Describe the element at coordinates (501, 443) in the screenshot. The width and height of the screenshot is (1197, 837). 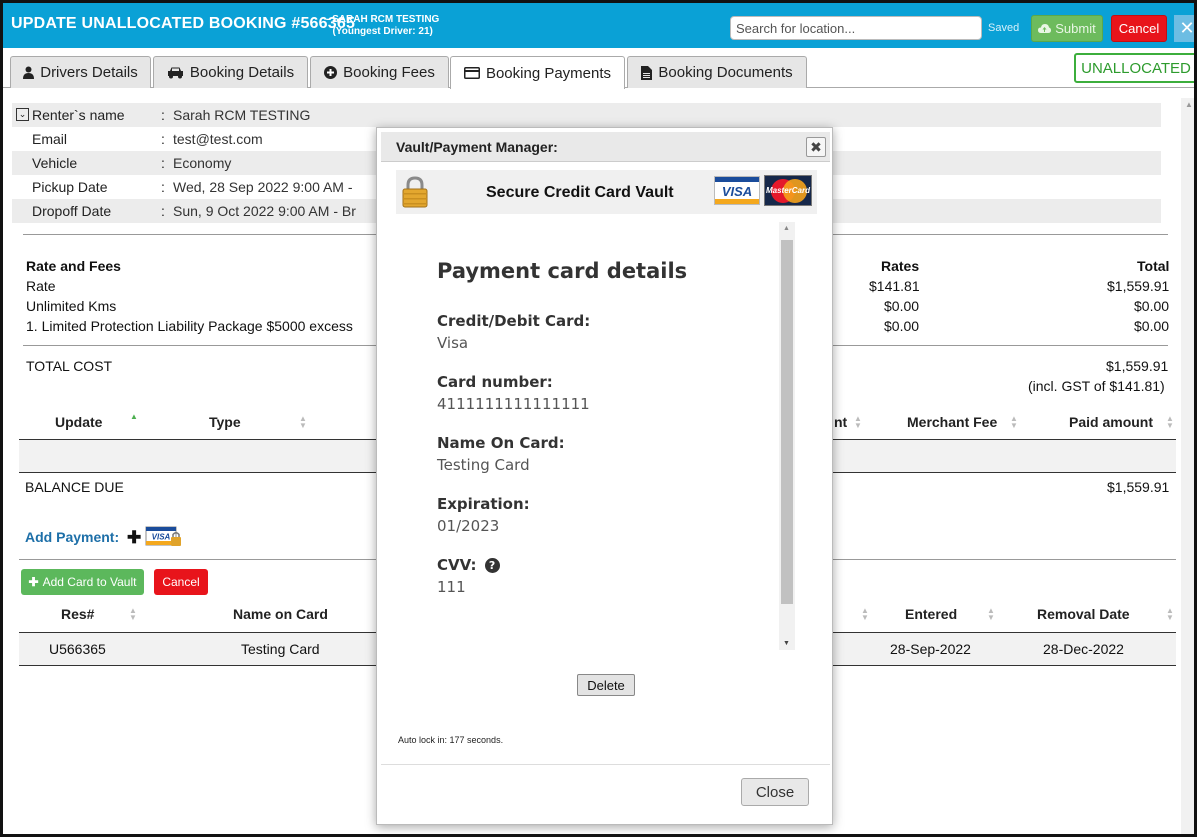
I see `name-on-card-label: Name On Card:` at that location.